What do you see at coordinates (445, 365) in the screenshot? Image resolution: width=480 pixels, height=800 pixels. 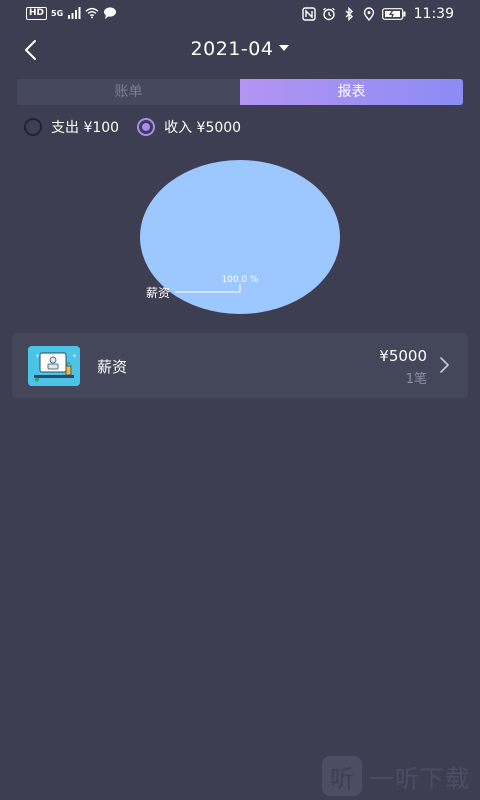 I see `chevron-right-icon` at bounding box center [445, 365].